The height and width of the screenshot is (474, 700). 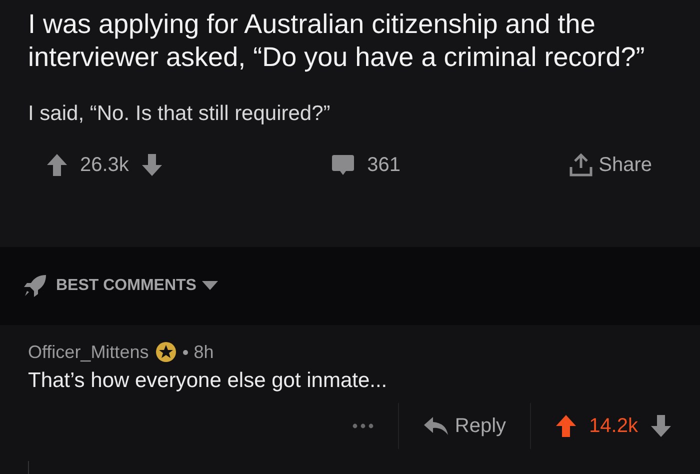 What do you see at coordinates (185, 352) in the screenshot?
I see `separator-dot-icon` at bounding box center [185, 352].